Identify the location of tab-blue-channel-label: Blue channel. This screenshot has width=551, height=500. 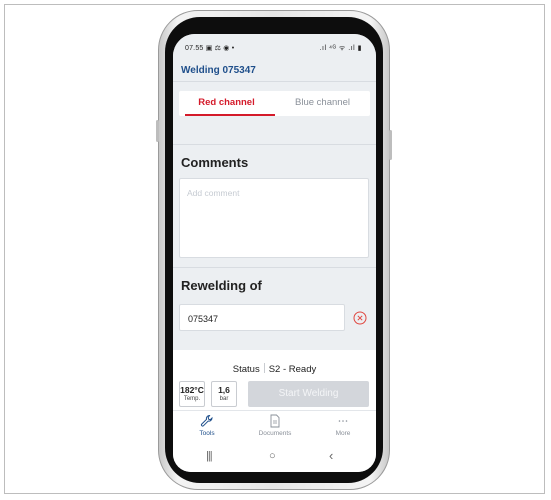
(322, 102).